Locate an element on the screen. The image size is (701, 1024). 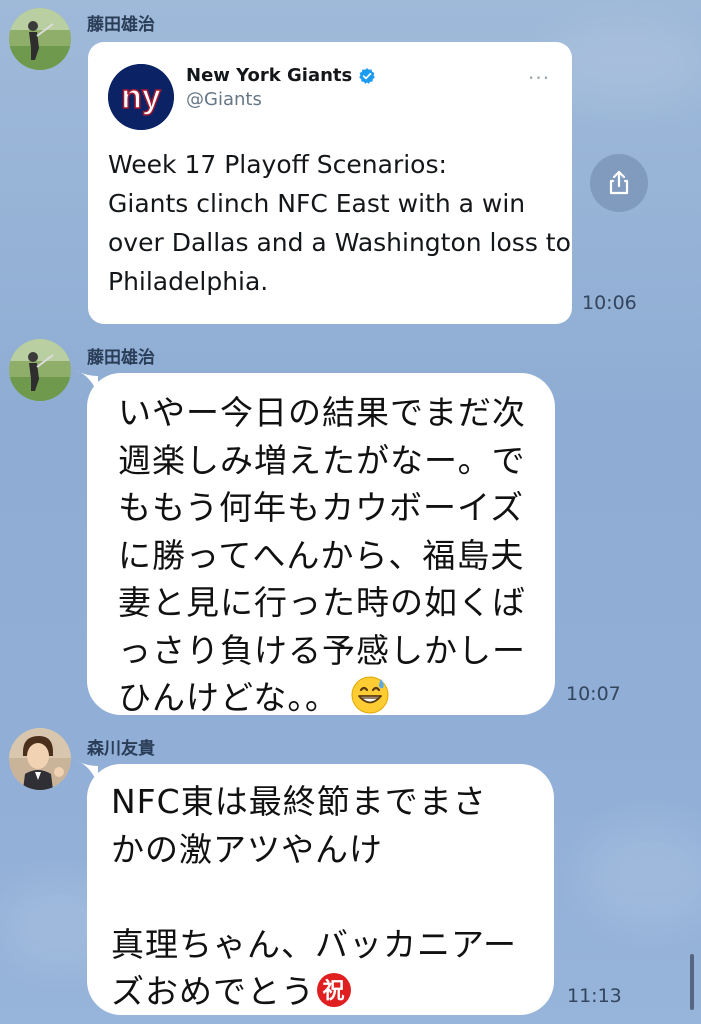
tweet-text-line: Giants clinch NFC East with a win is located at coordinates (317, 203).